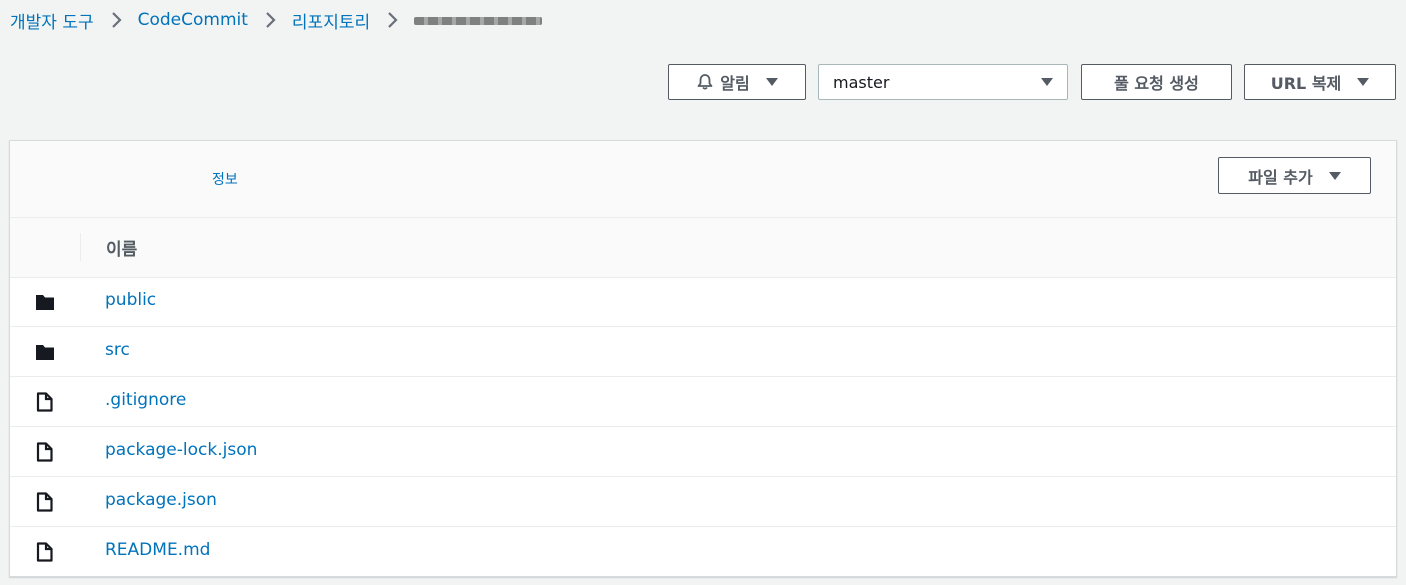  I want to click on branch-select: master, so click(943, 82).